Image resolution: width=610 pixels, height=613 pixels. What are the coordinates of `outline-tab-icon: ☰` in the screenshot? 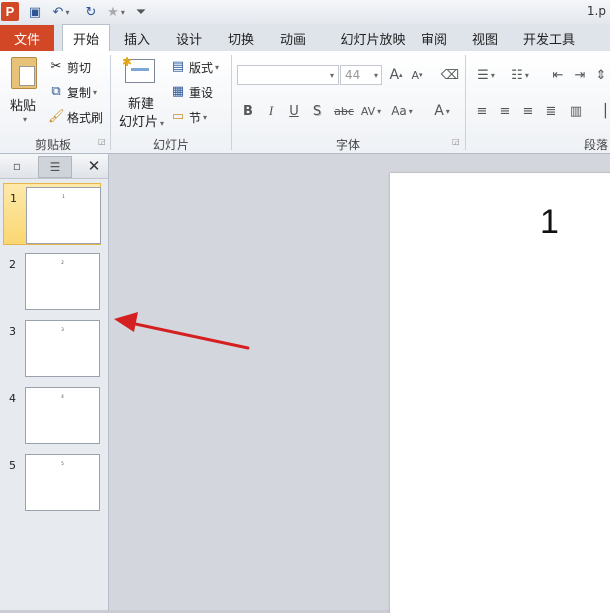 It's located at (55, 167).